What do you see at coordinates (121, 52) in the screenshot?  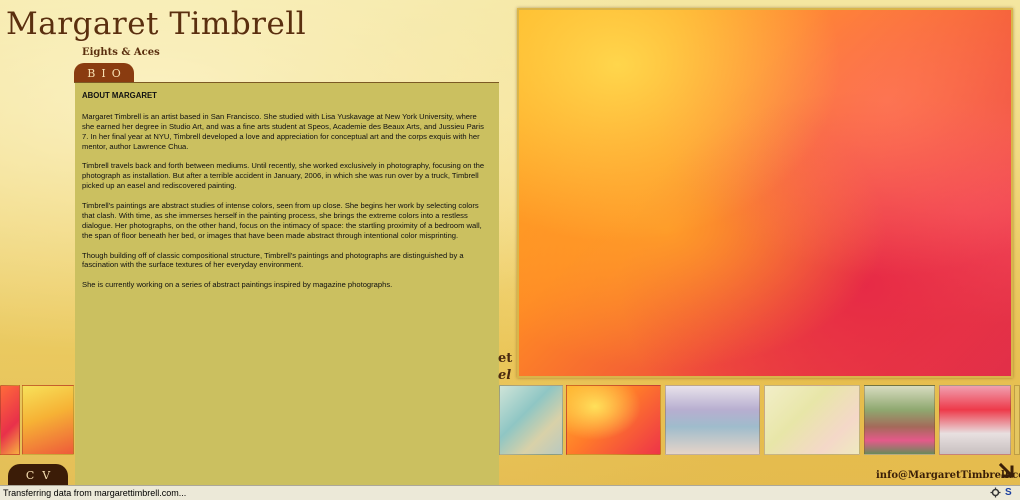 I see `site-subtitle: Eights & Aces` at bounding box center [121, 52].